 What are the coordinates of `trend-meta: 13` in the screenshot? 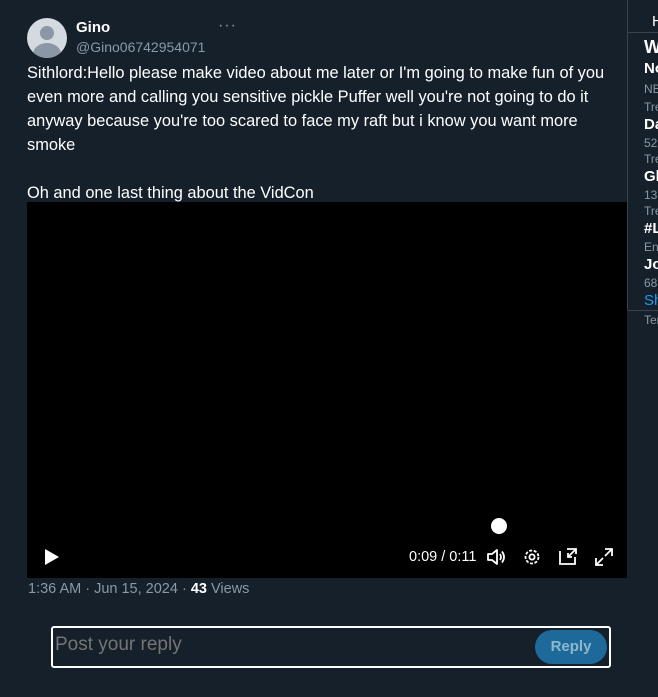 It's located at (651, 195).